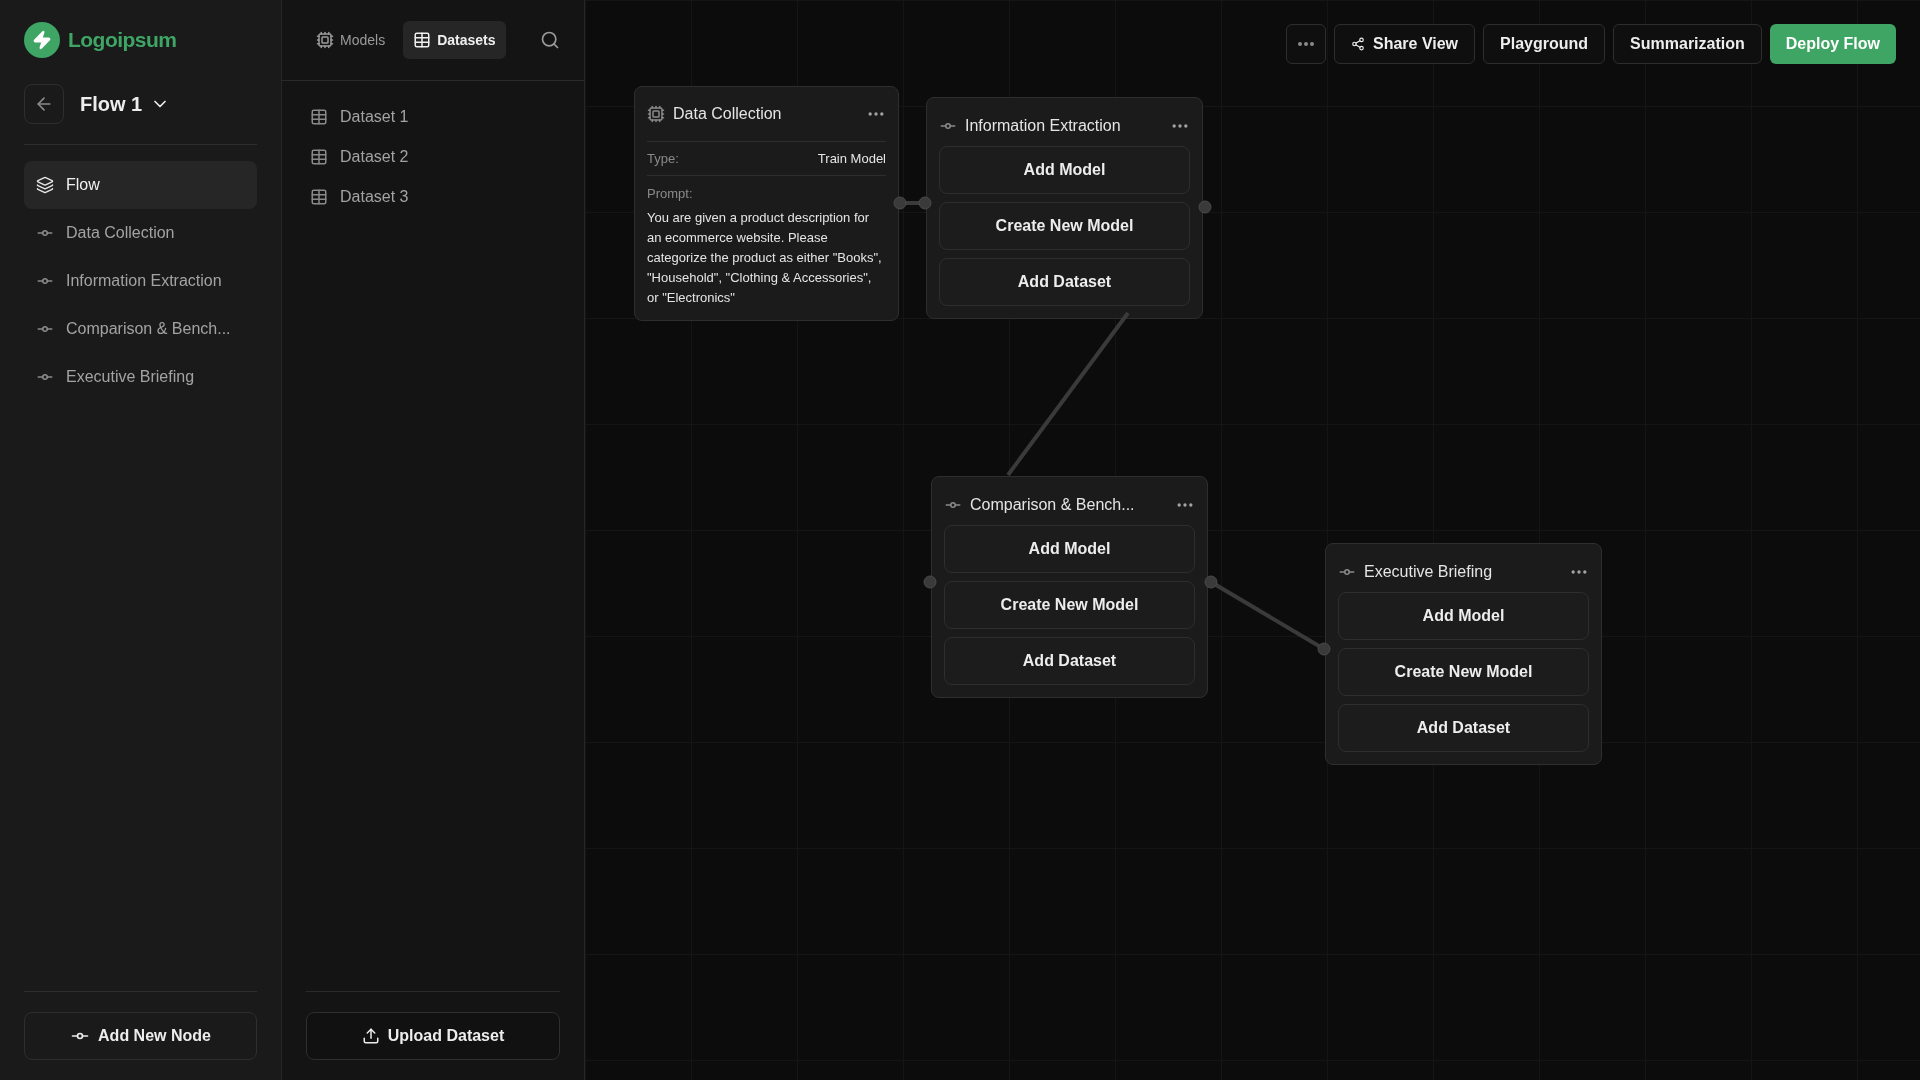 This screenshot has width=1920, height=1080. Describe the element at coordinates (765, 257) in the screenshot. I see `prompt-text: You are given a product description for an ecommerce website. Please categorize the product as either "Books", "Household", "Clothing & Accessories", or "Electronics"` at that location.